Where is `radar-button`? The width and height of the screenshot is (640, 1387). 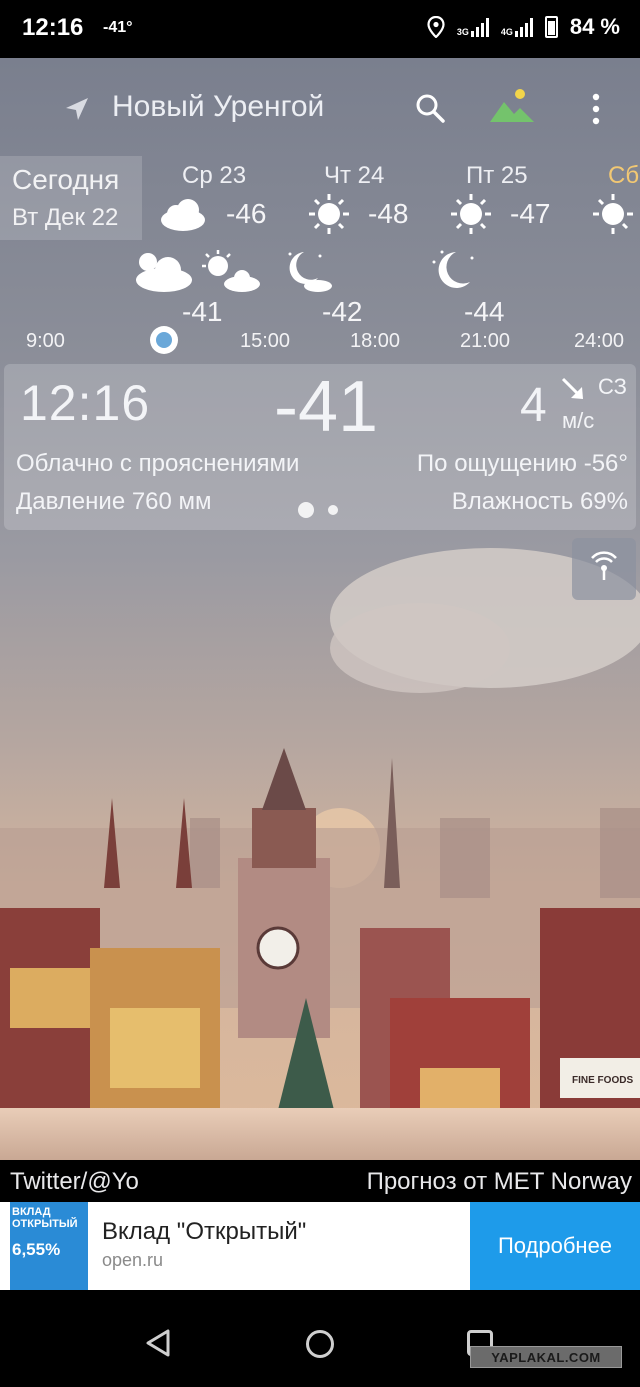 radar-button is located at coordinates (604, 569).